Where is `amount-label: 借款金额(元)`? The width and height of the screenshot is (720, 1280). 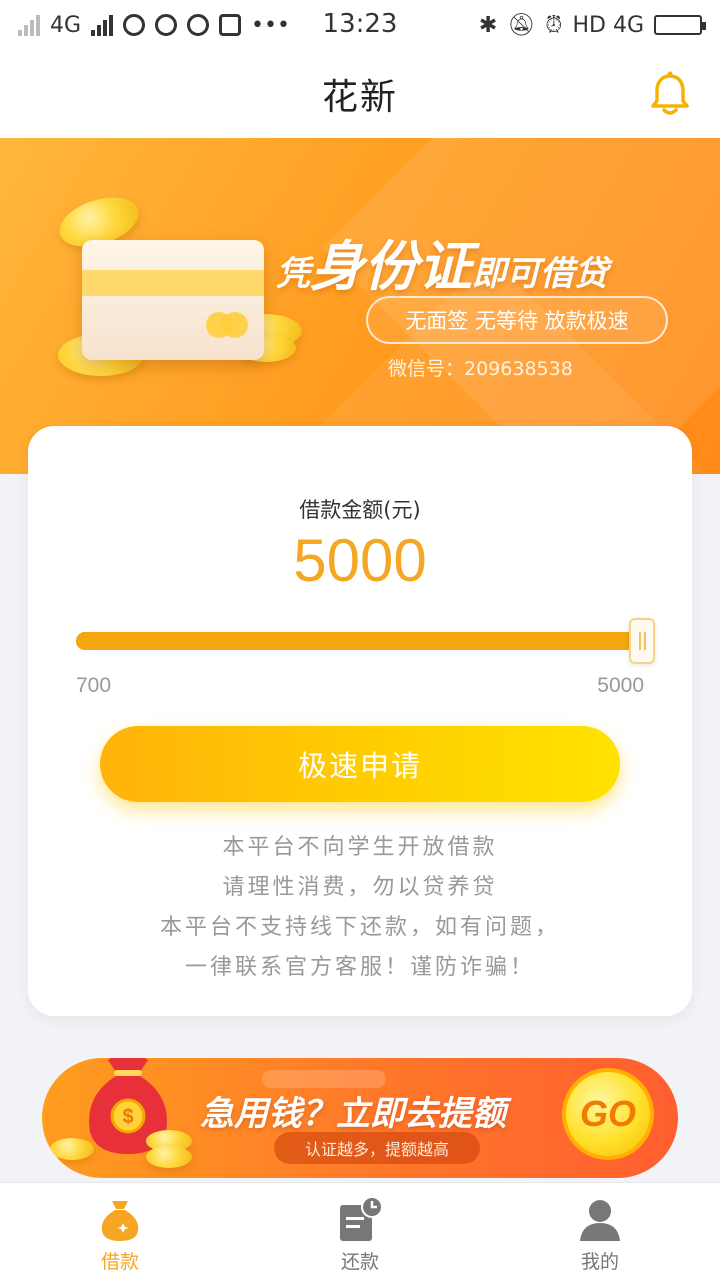 amount-label: 借款金额(元) is located at coordinates (360, 510).